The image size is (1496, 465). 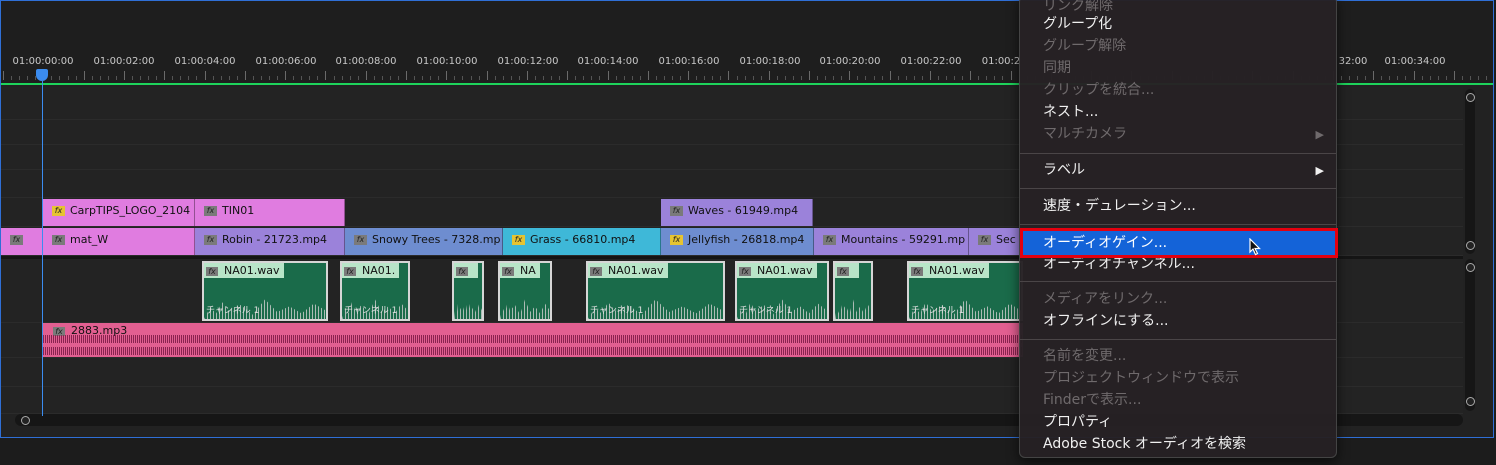 What do you see at coordinates (1178, 378) in the screenshot?
I see `menu-item-reveal-in-project: プロジェクトウィンドウで表示` at bounding box center [1178, 378].